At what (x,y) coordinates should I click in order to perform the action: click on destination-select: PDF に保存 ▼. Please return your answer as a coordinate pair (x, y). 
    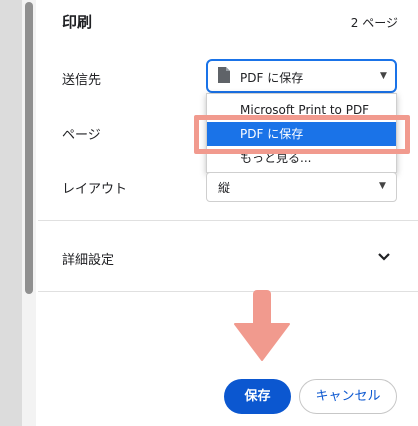
    Looking at the image, I should click on (301, 76).